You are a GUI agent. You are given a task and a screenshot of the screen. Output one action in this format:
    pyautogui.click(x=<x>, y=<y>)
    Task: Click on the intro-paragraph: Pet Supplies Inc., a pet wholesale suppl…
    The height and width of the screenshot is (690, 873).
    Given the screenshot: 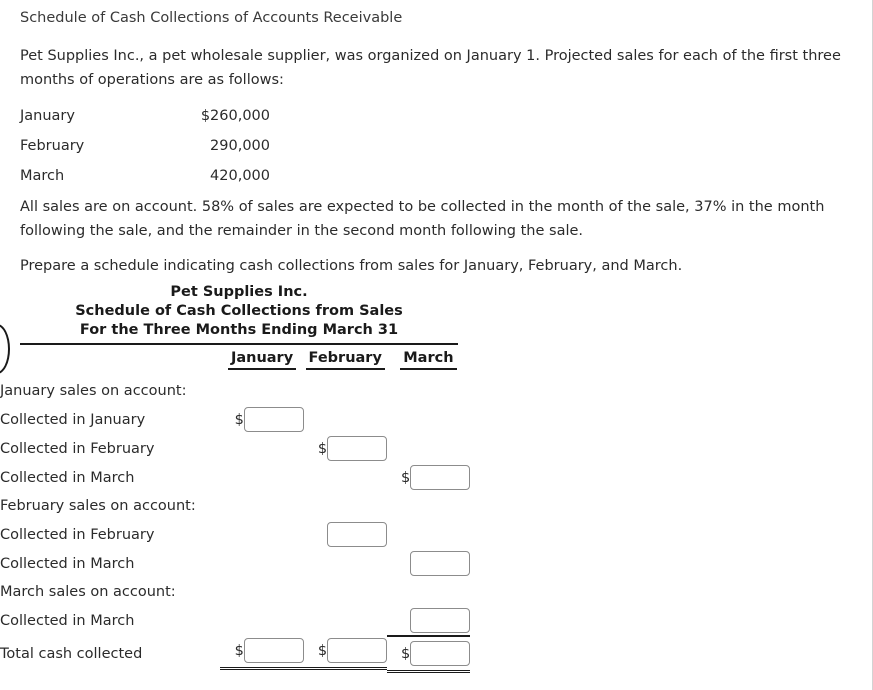 What is the action you would take?
    pyautogui.click(x=430, y=68)
    